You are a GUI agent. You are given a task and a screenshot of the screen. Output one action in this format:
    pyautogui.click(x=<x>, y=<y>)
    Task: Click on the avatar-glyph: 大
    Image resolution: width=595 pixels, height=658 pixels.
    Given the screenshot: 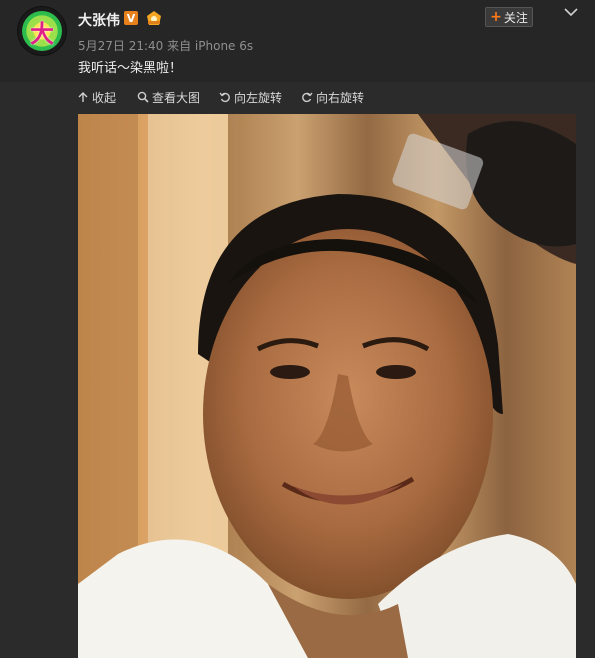 What is the action you would take?
    pyautogui.click(x=42, y=33)
    